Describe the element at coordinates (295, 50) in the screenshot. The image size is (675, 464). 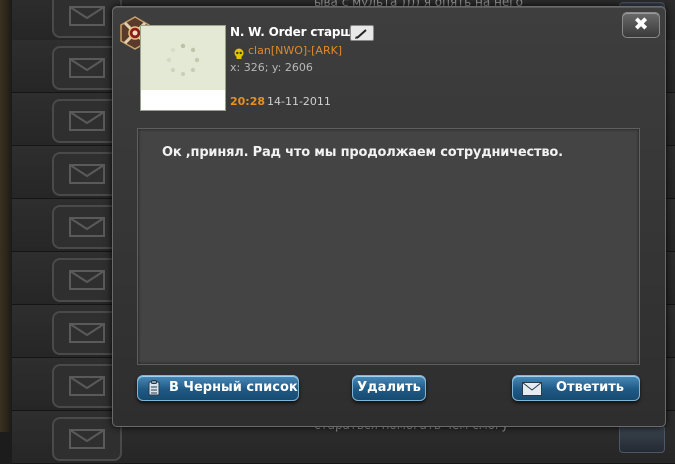
I see `clan-link: clan[NWO]-[ARK]` at that location.